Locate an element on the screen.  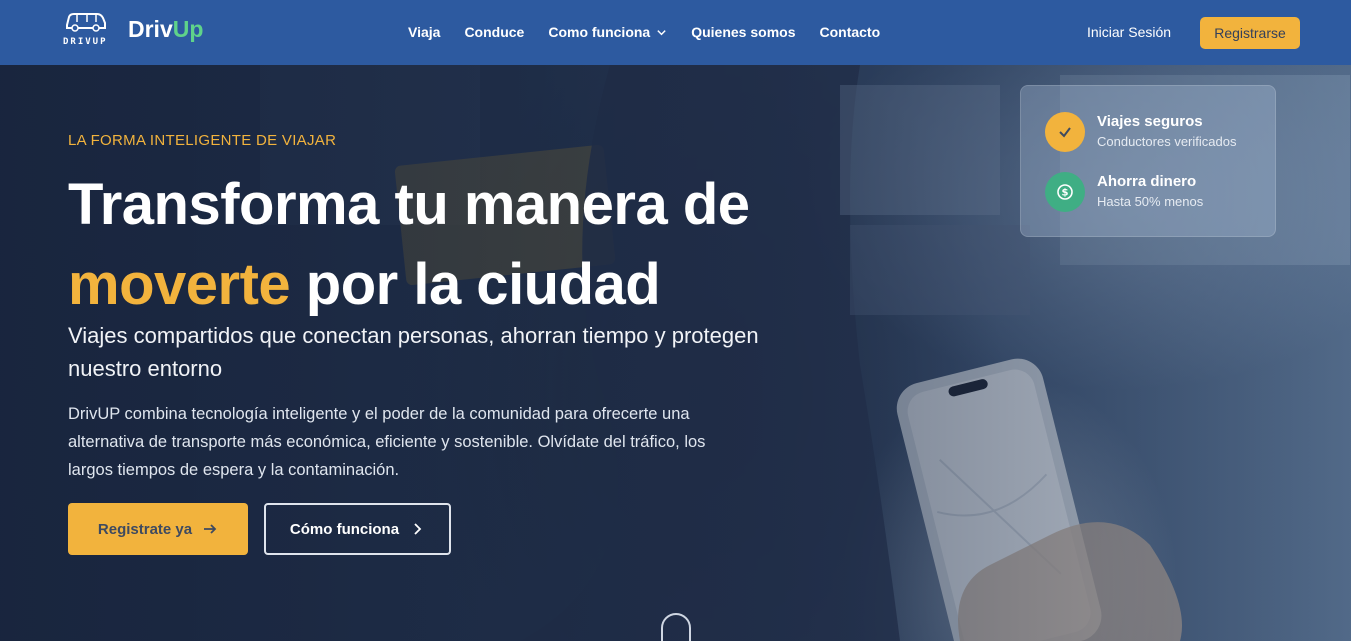
chevron-down-icon is located at coordinates (661, 32).